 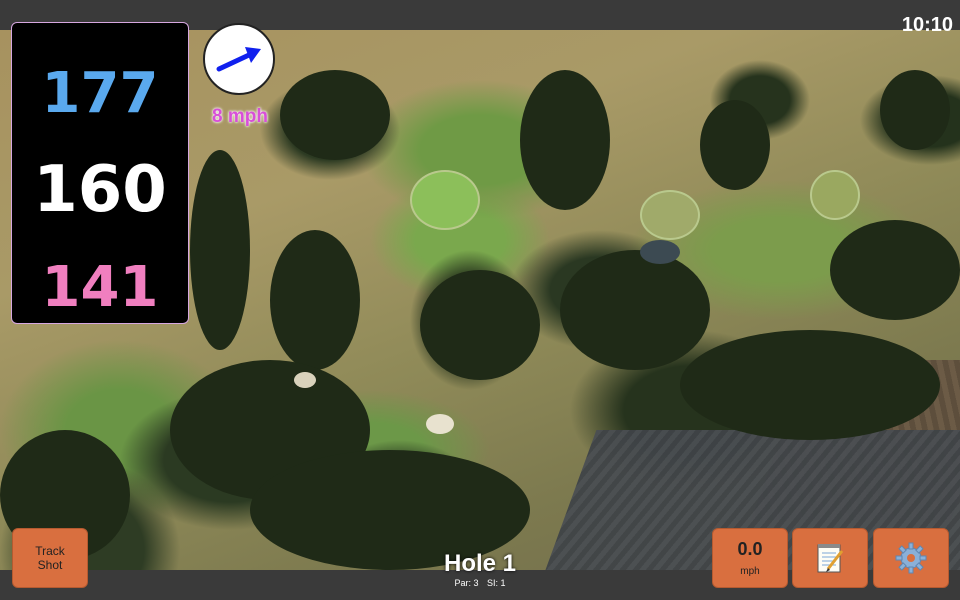 What do you see at coordinates (927, 25) in the screenshot?
I see `clock: 10:10` at bounding box center [927, 25].